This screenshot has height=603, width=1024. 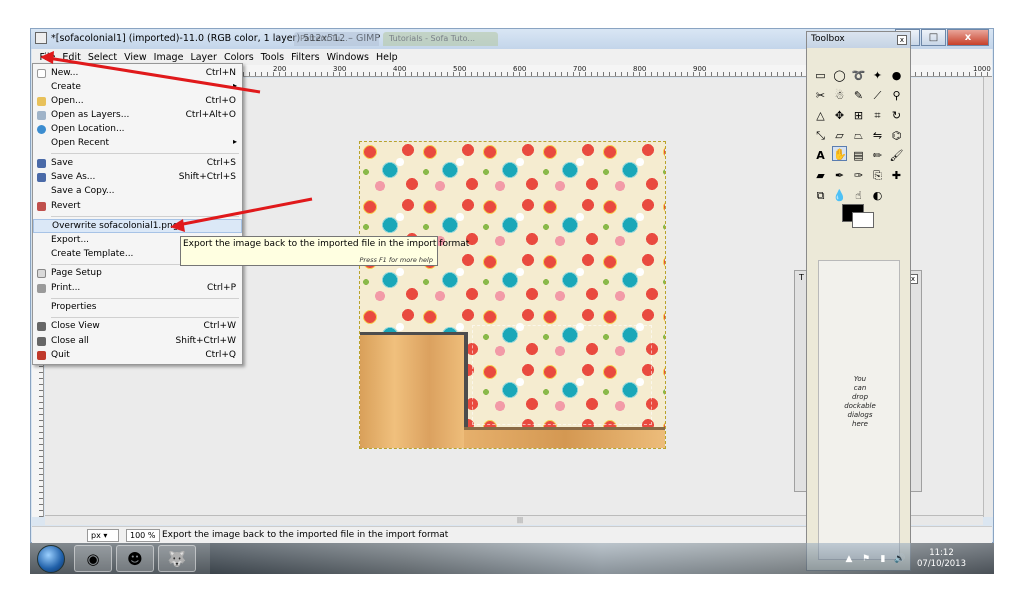 I want to click on tray-expand-icon: ▲, so click(x=849, y=559).